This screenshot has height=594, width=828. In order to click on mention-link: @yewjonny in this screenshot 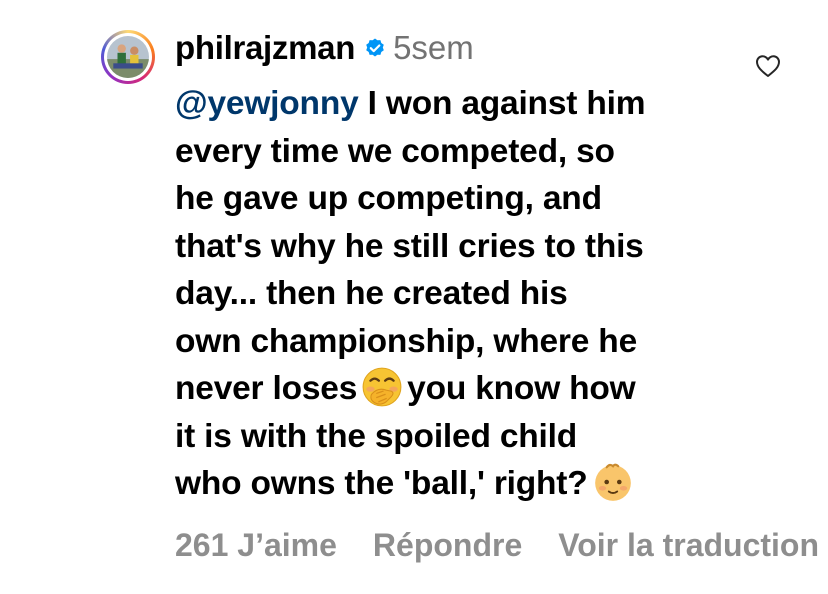, I will do `click(267, 103)`.